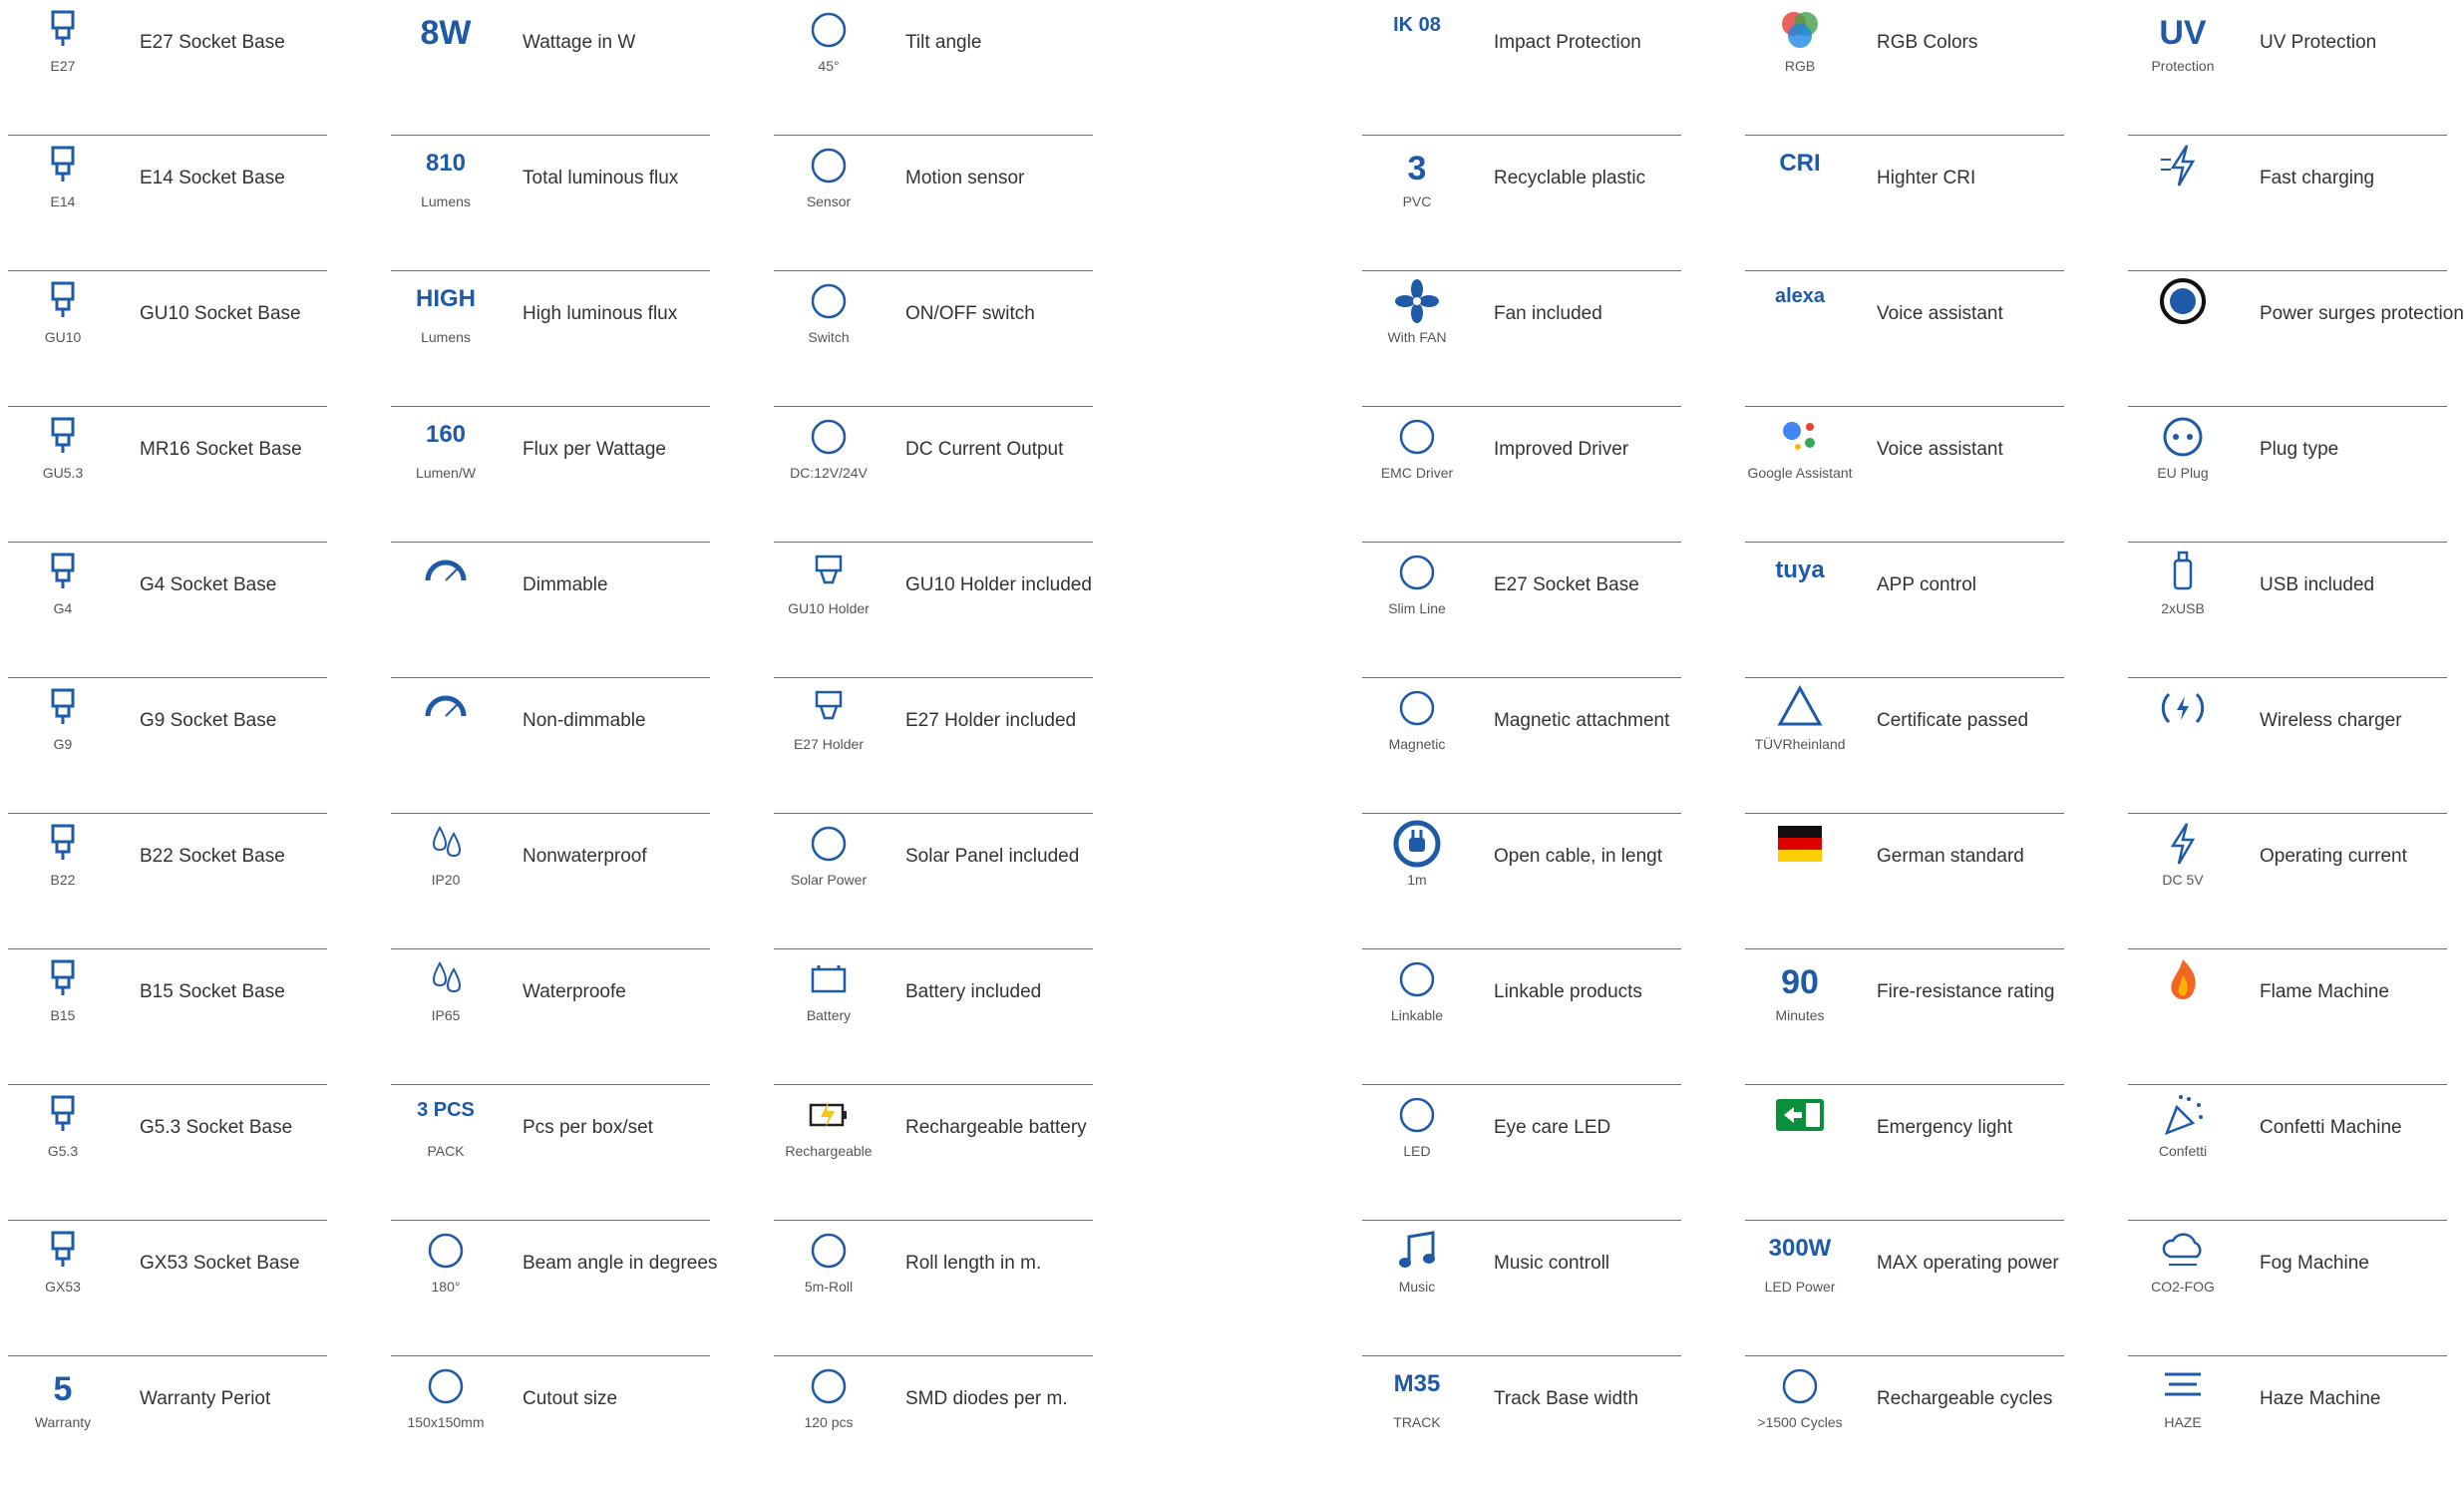  Describe the element at coordinates (212, 42) in the screenshot. I see `feature-label: E27 Socket Base` at that location.